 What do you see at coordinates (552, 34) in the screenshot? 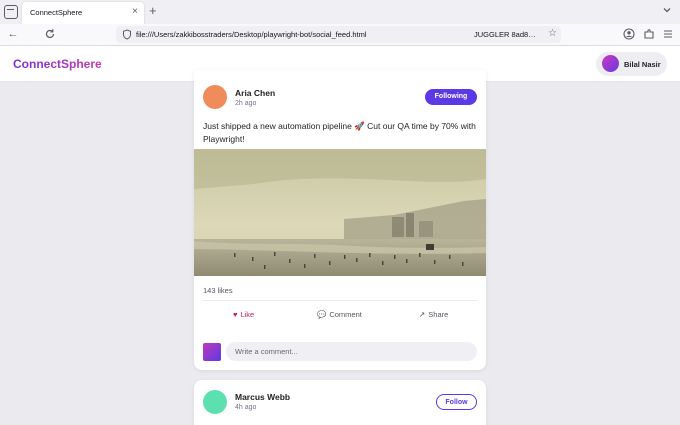
I see `bookmark-star-icon: ☆` at bounding box center [552, 34].